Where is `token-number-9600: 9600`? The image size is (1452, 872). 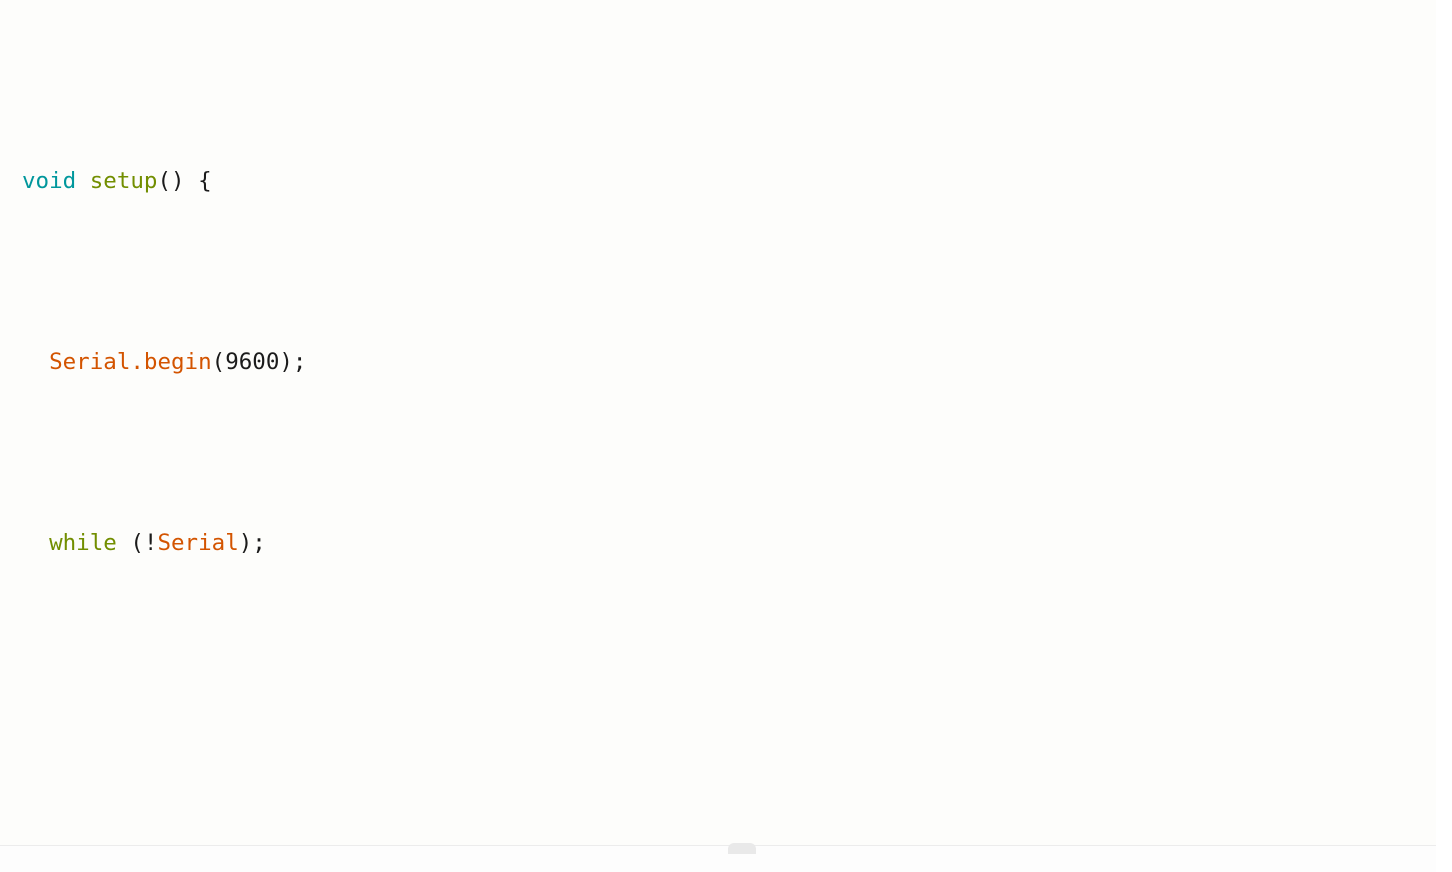
token-number-9600: 9600 is located at coordinates (252, 361).